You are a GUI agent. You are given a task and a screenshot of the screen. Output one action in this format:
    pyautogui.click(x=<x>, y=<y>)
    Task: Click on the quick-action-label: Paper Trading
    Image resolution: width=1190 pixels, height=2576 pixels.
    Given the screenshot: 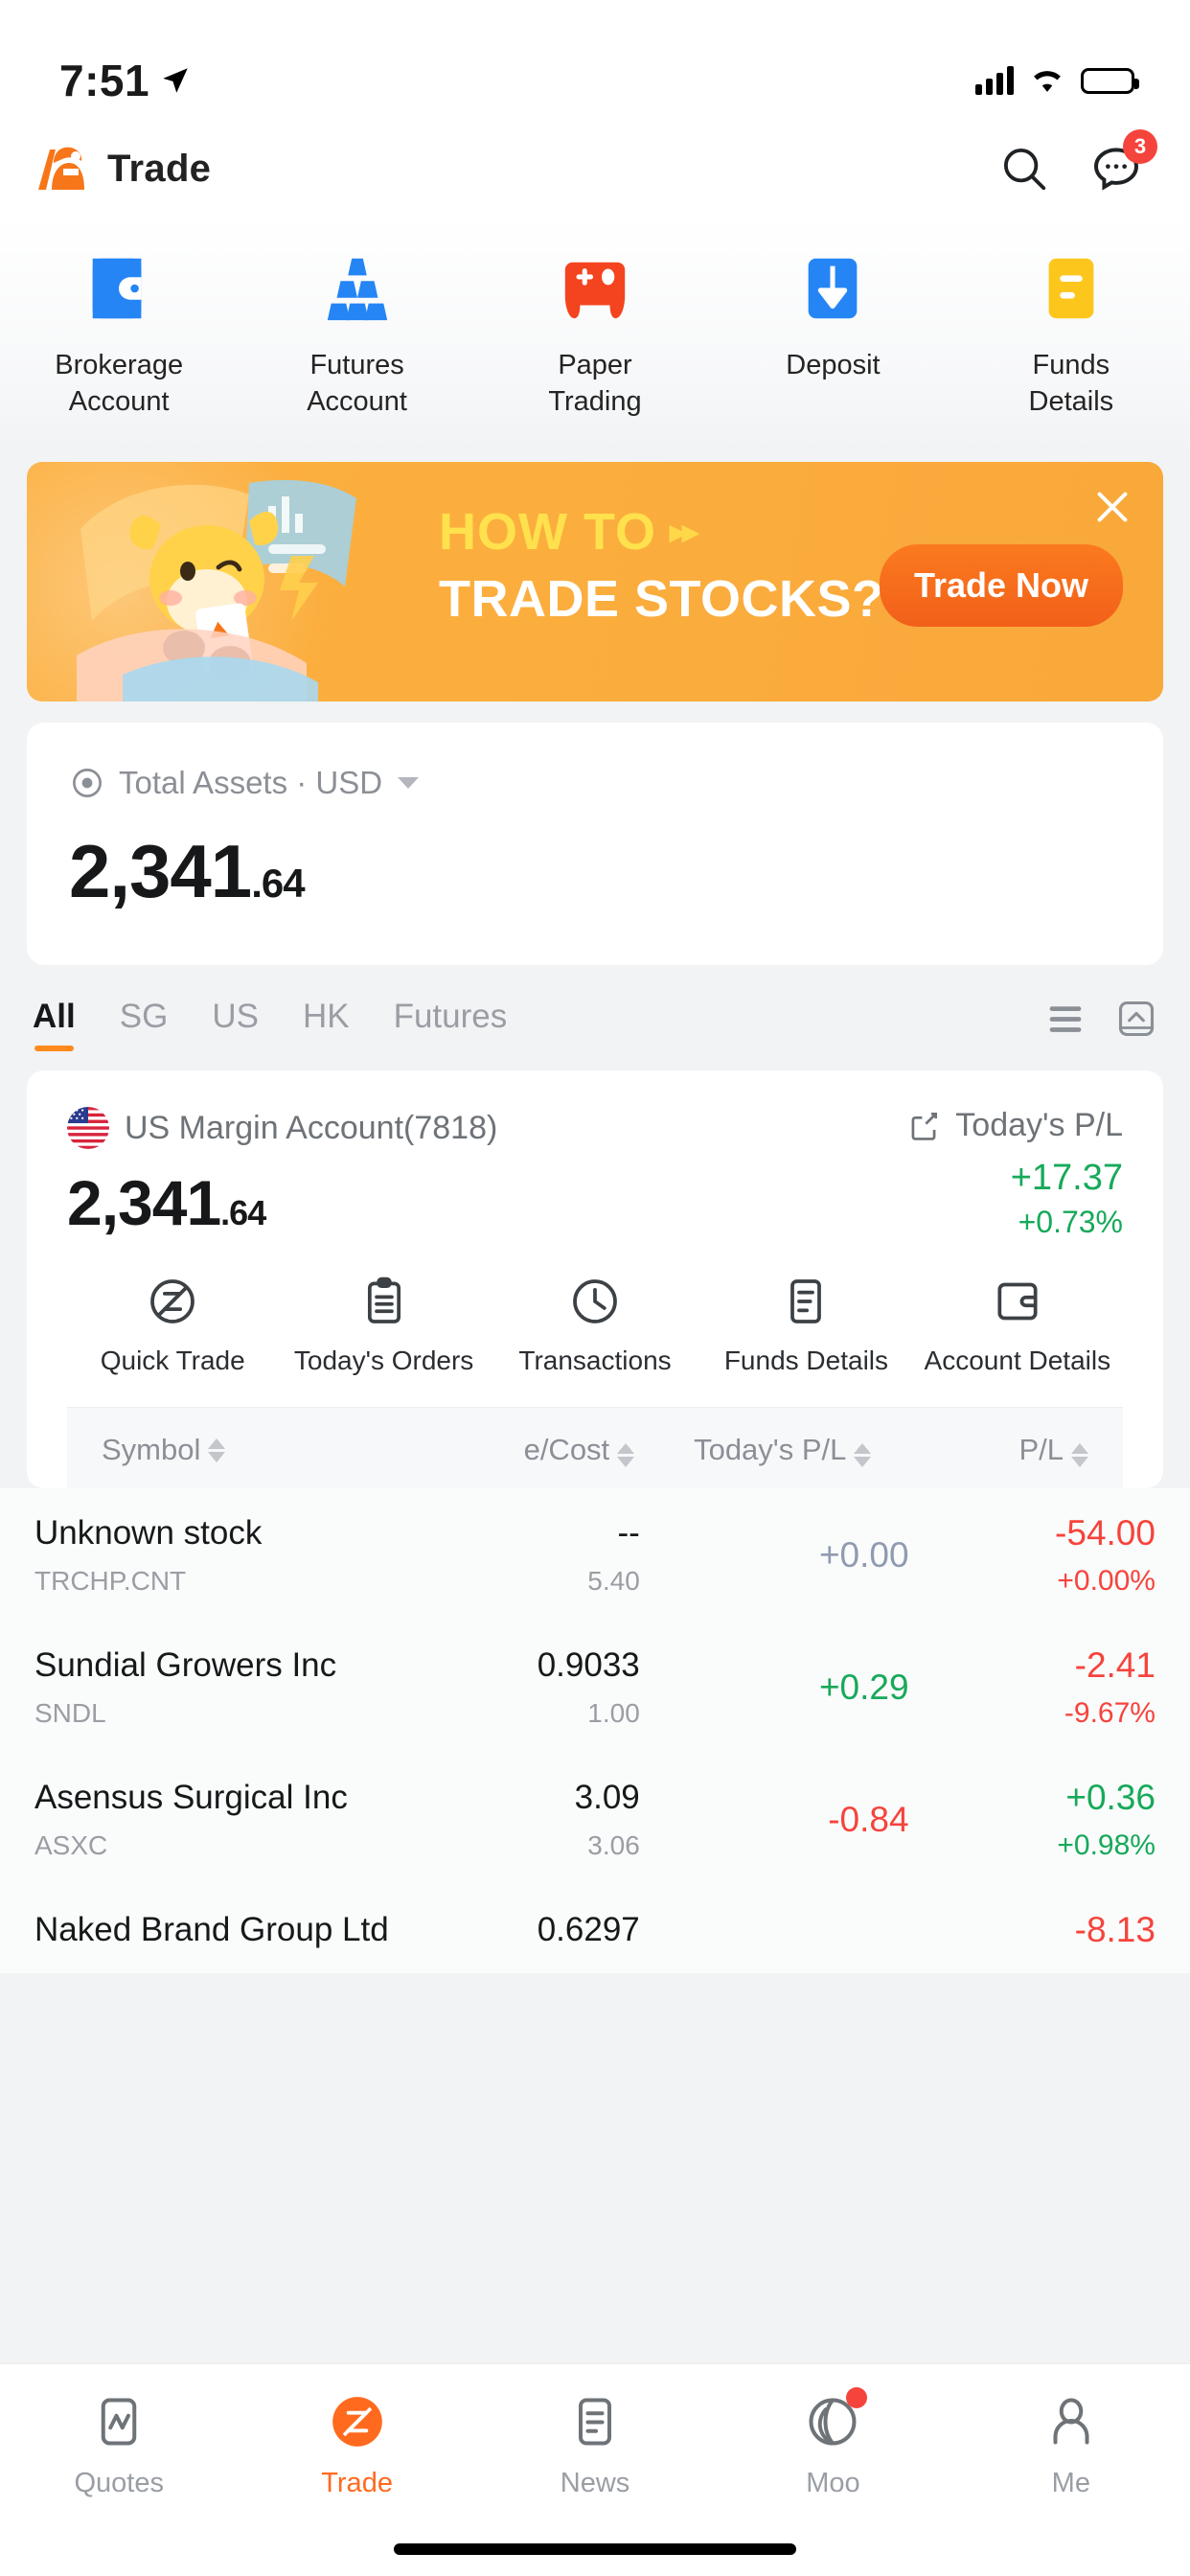 What is the action you would take?
    pyautogui.click(x=595, y=383)
    